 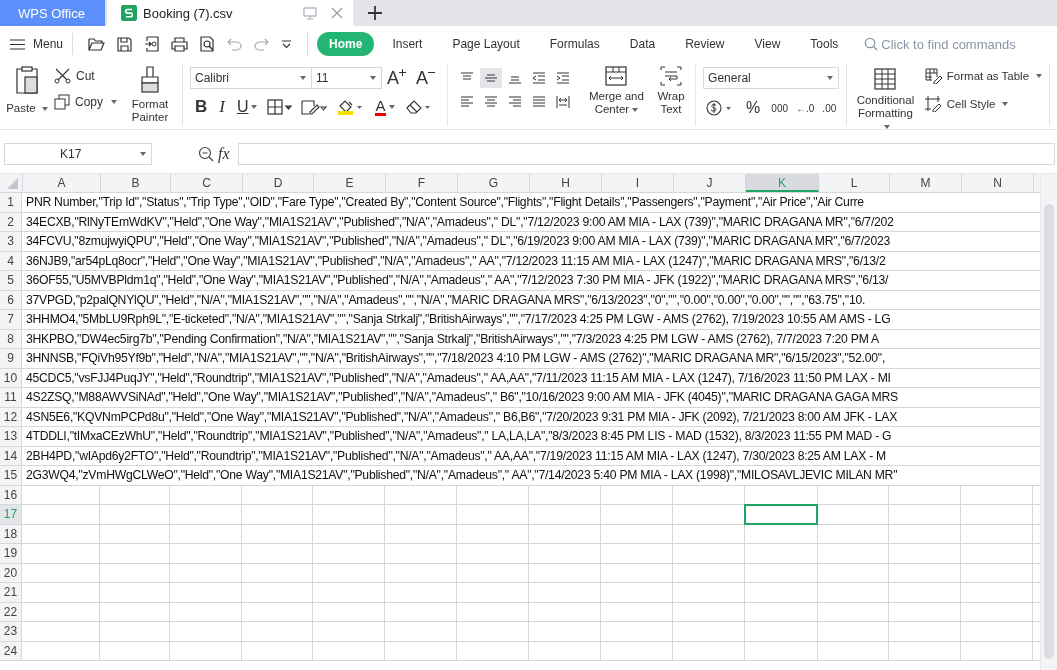 What do you see at coordinates (201, 107) in the screenshot?
I see `bold-button: B` at bounding box center [201, 107].